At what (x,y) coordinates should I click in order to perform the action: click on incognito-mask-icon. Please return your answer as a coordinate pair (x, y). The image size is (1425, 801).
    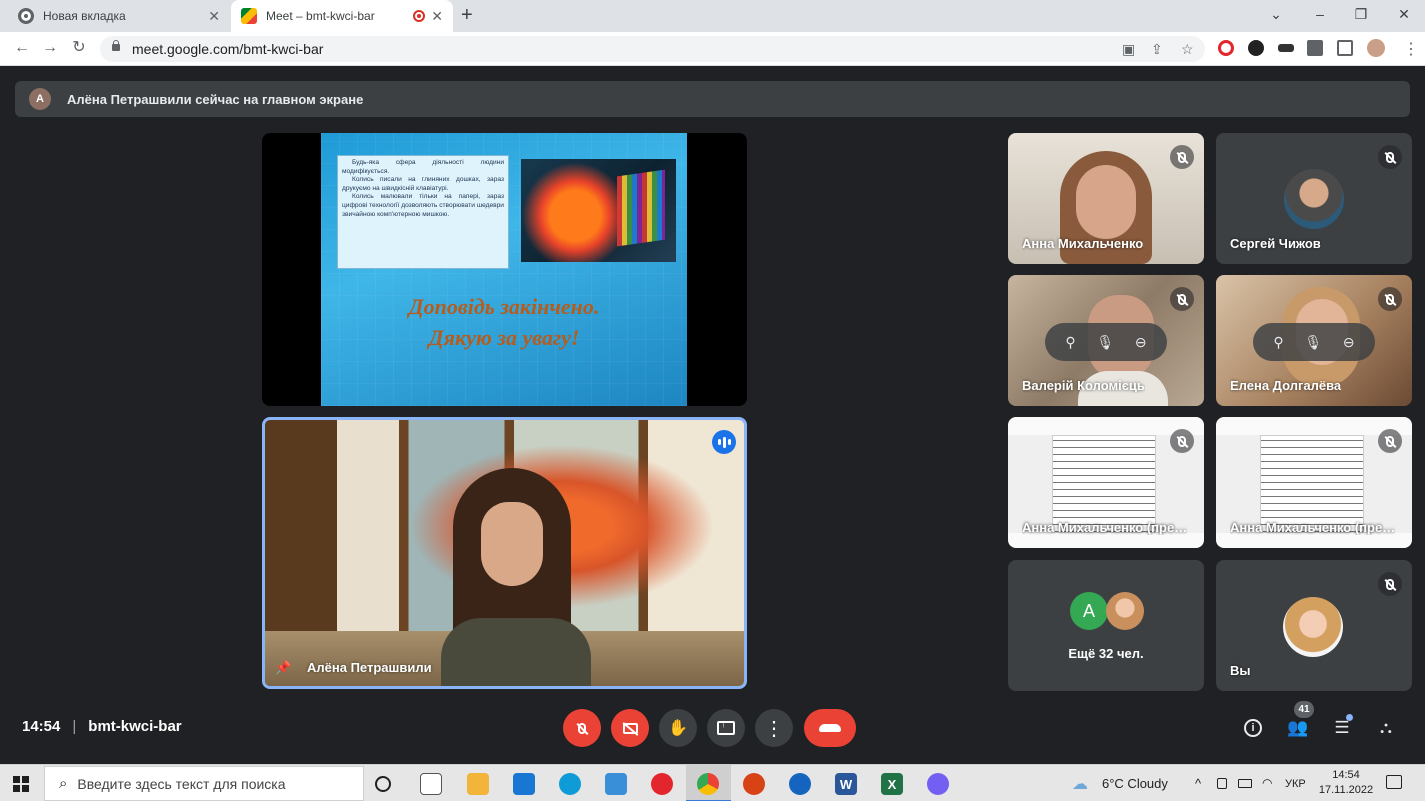
    Looking at the image, I should click on (1286, 48).